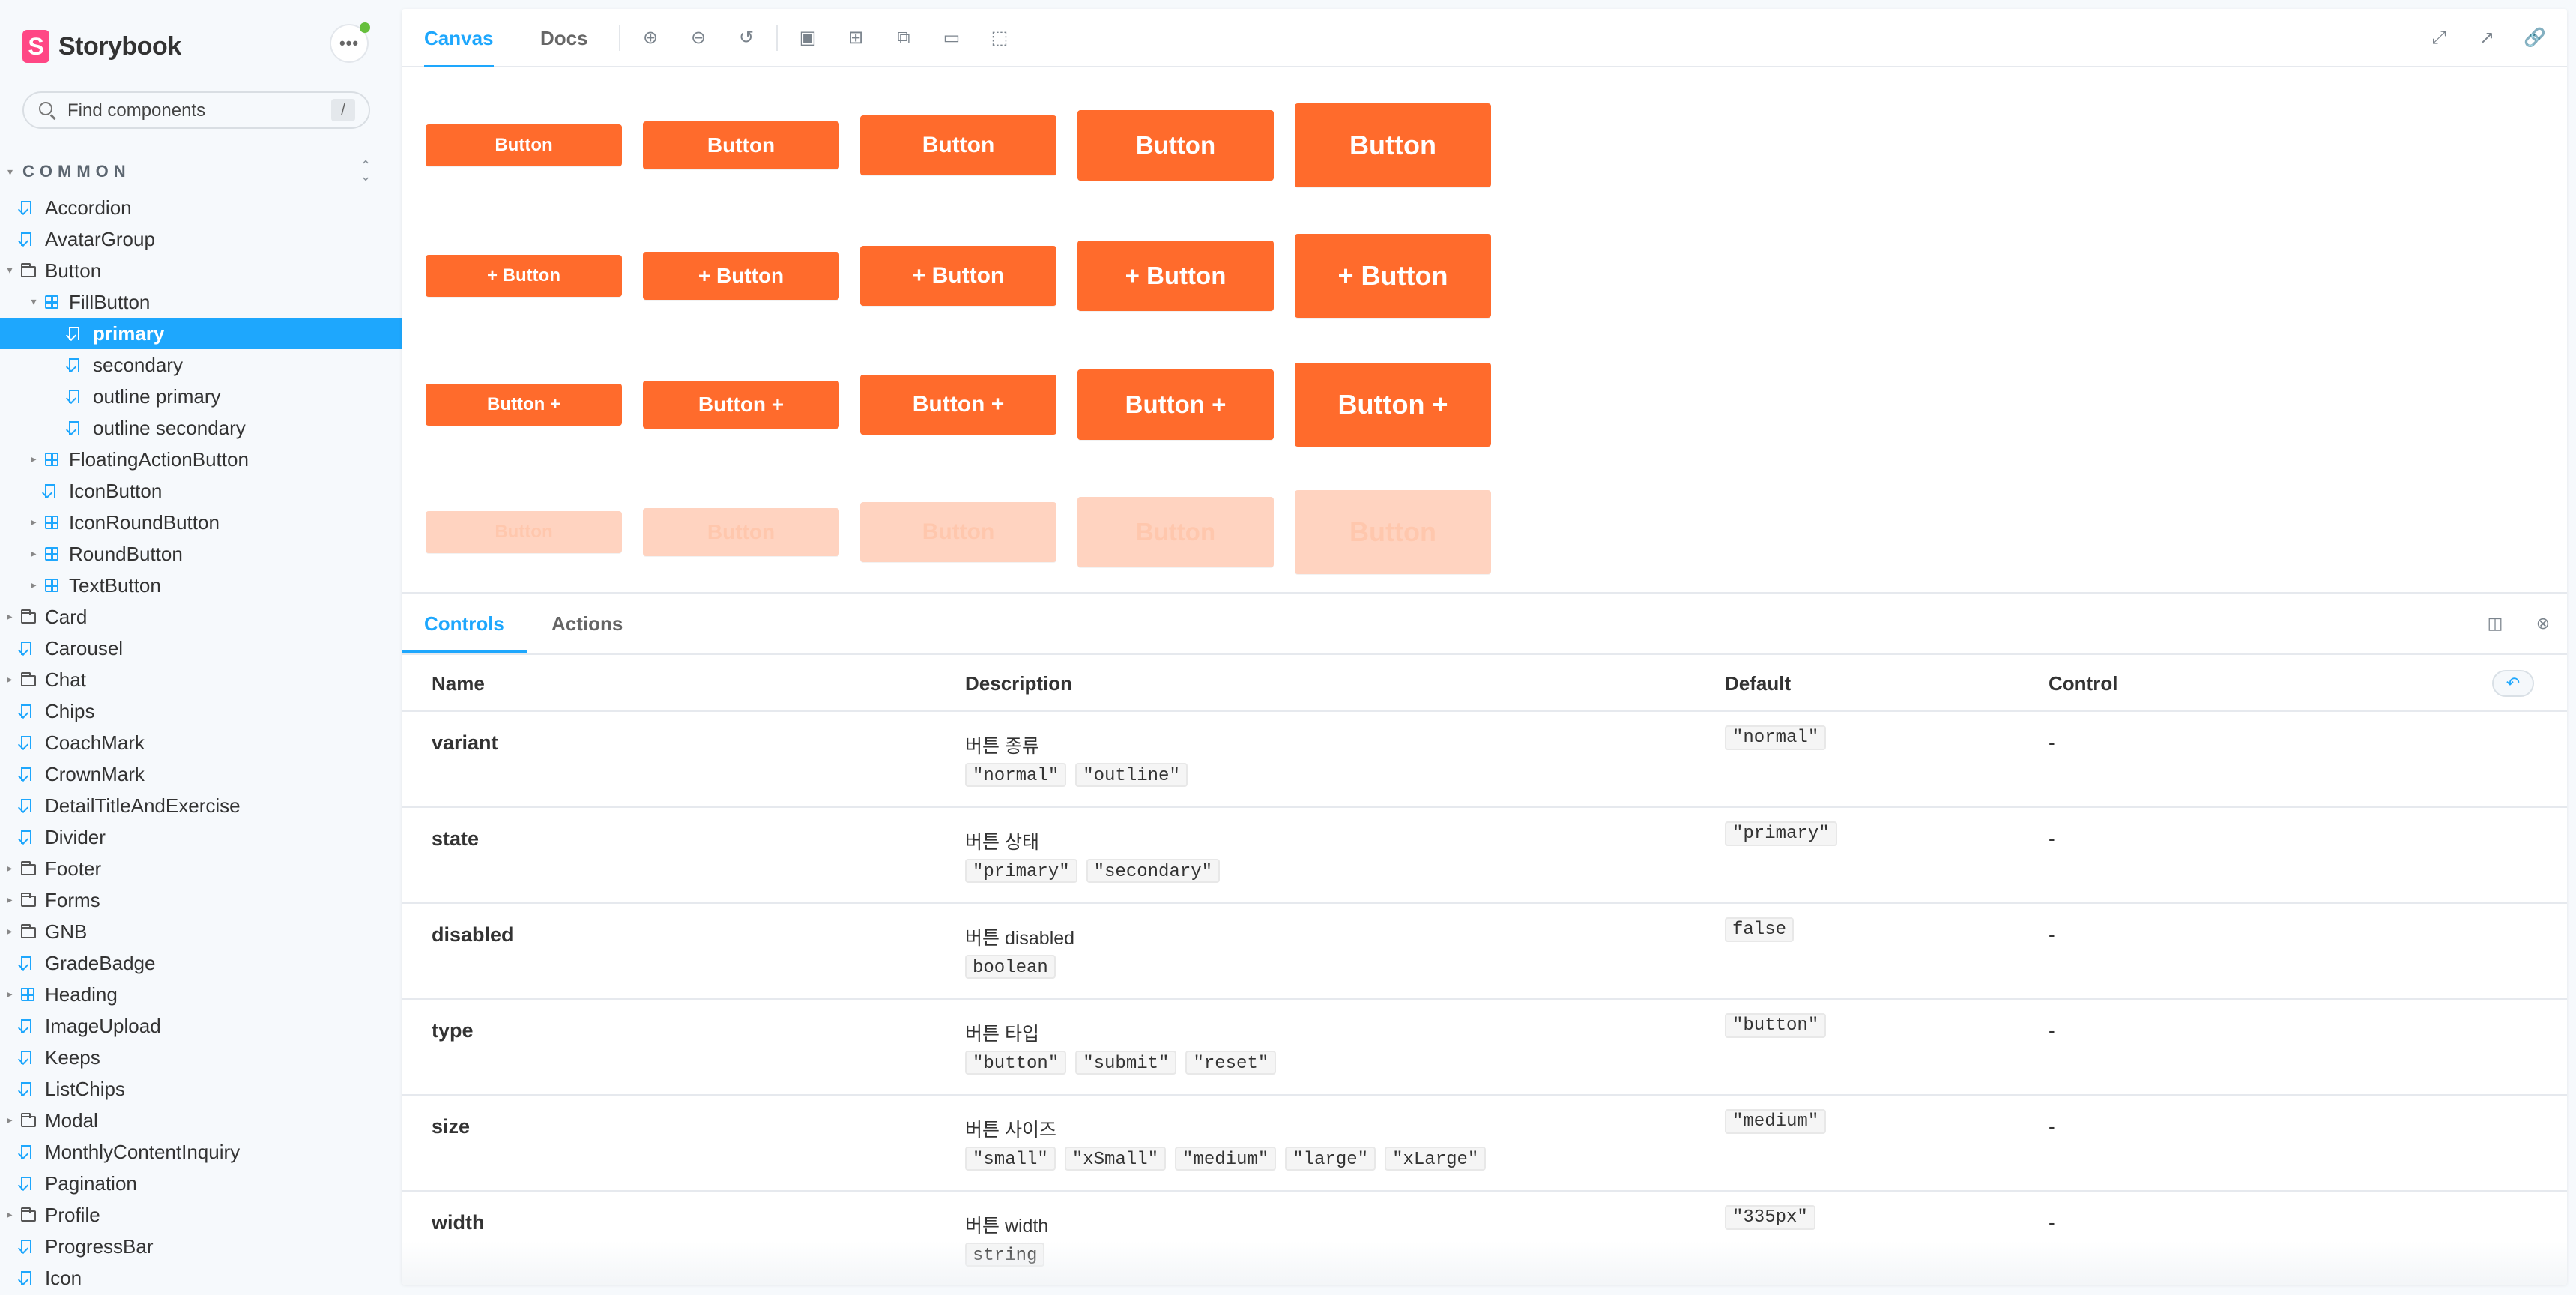 The image size is (2576, 1295). I want to click on sidebar-item-forms: ▸ Forms, so click(201, 900).